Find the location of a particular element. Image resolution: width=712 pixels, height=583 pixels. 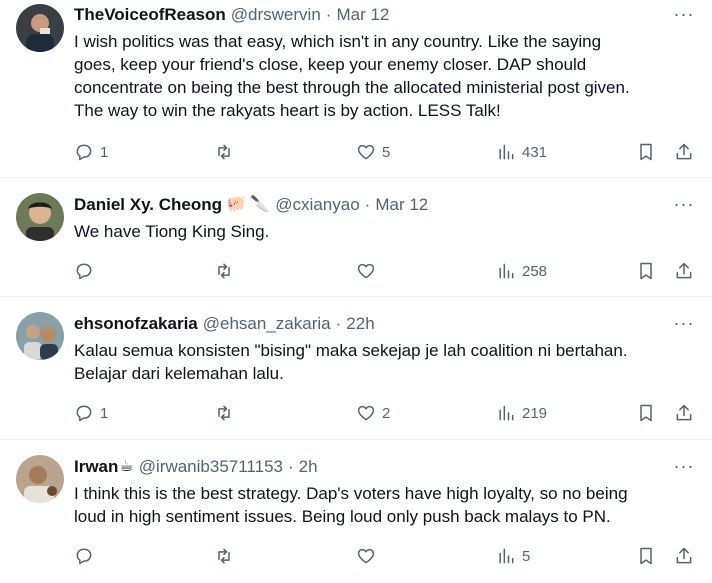

author-name: TheVoiceofReason is located at coordinates (150, 15).